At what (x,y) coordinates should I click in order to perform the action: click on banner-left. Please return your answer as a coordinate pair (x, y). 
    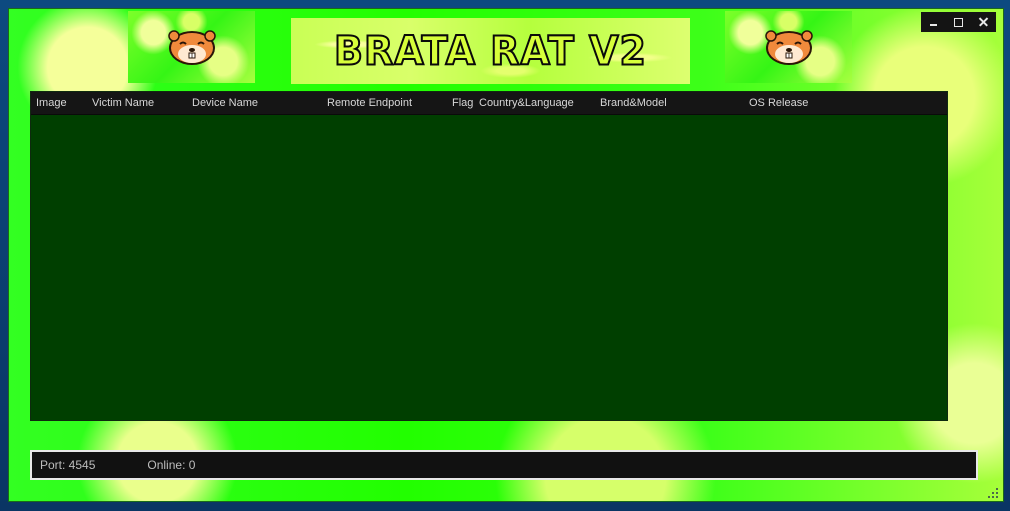
    Looking at the image, I should click on (191, 47).